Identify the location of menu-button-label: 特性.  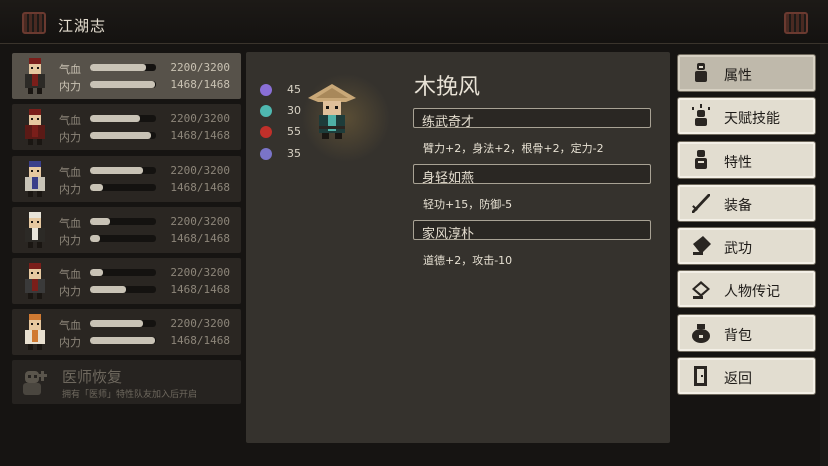
(738, 163).